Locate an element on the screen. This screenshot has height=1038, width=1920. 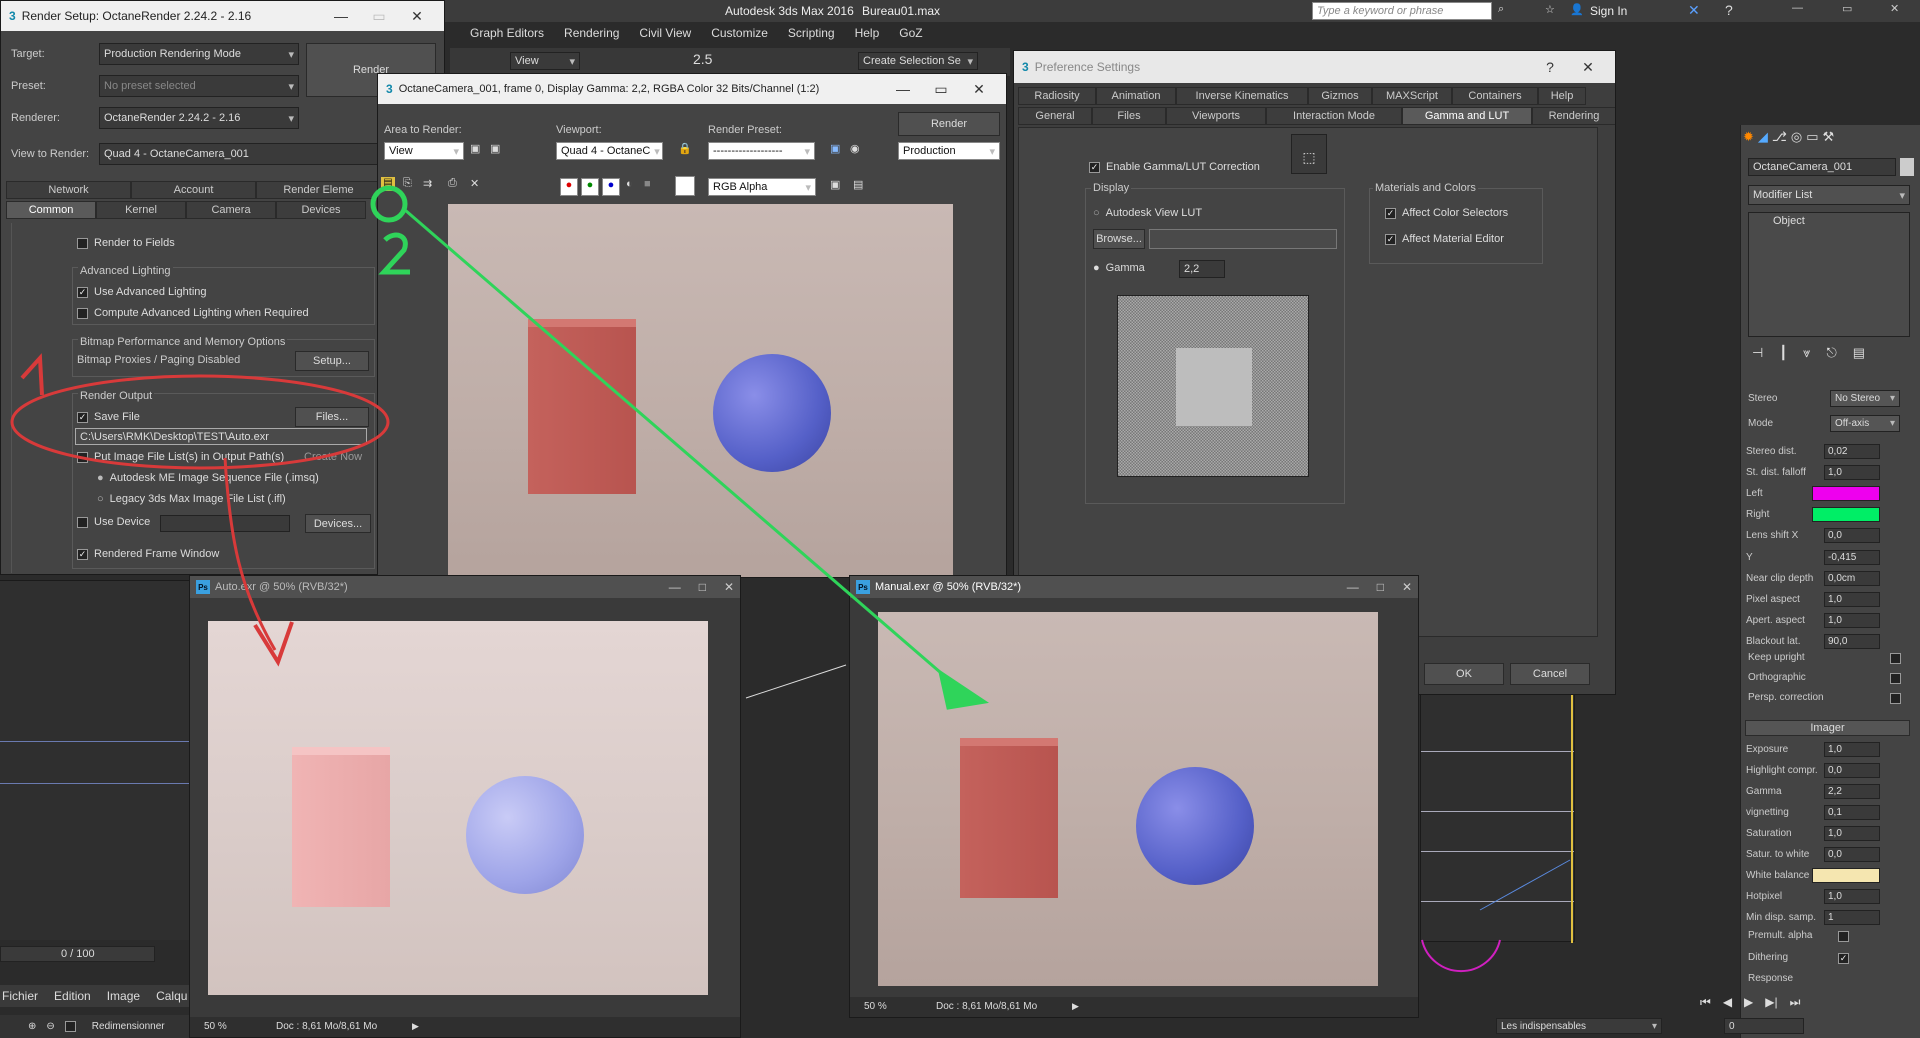
camera-param-input: 90,0 is located at coordinates (1852, 642).